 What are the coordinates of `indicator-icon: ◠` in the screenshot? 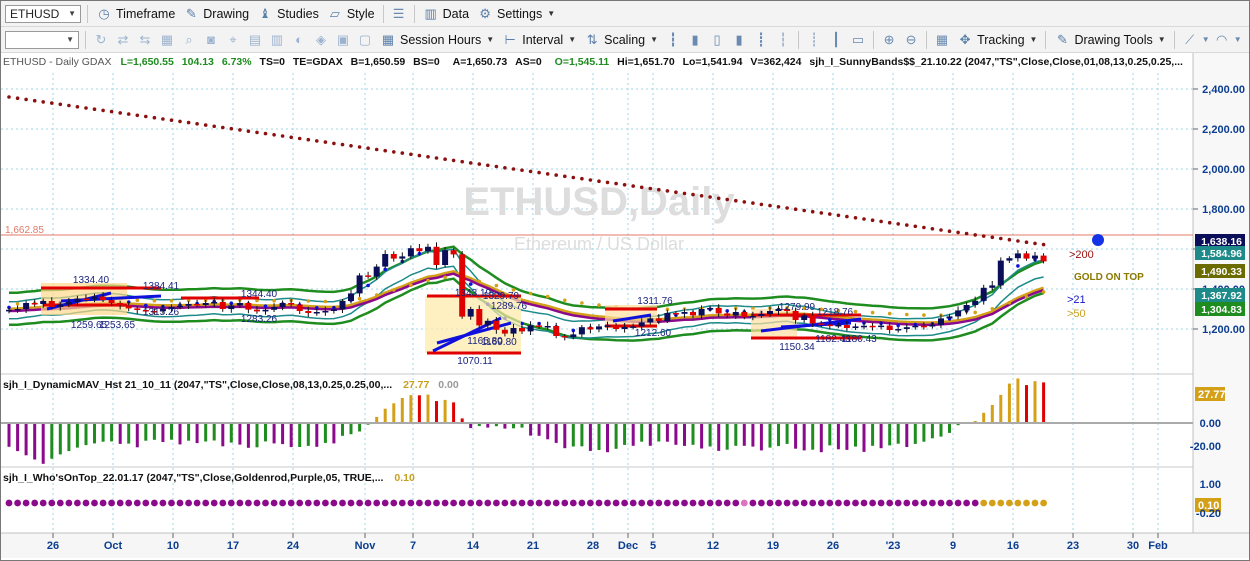 It's located at (1222, 40).